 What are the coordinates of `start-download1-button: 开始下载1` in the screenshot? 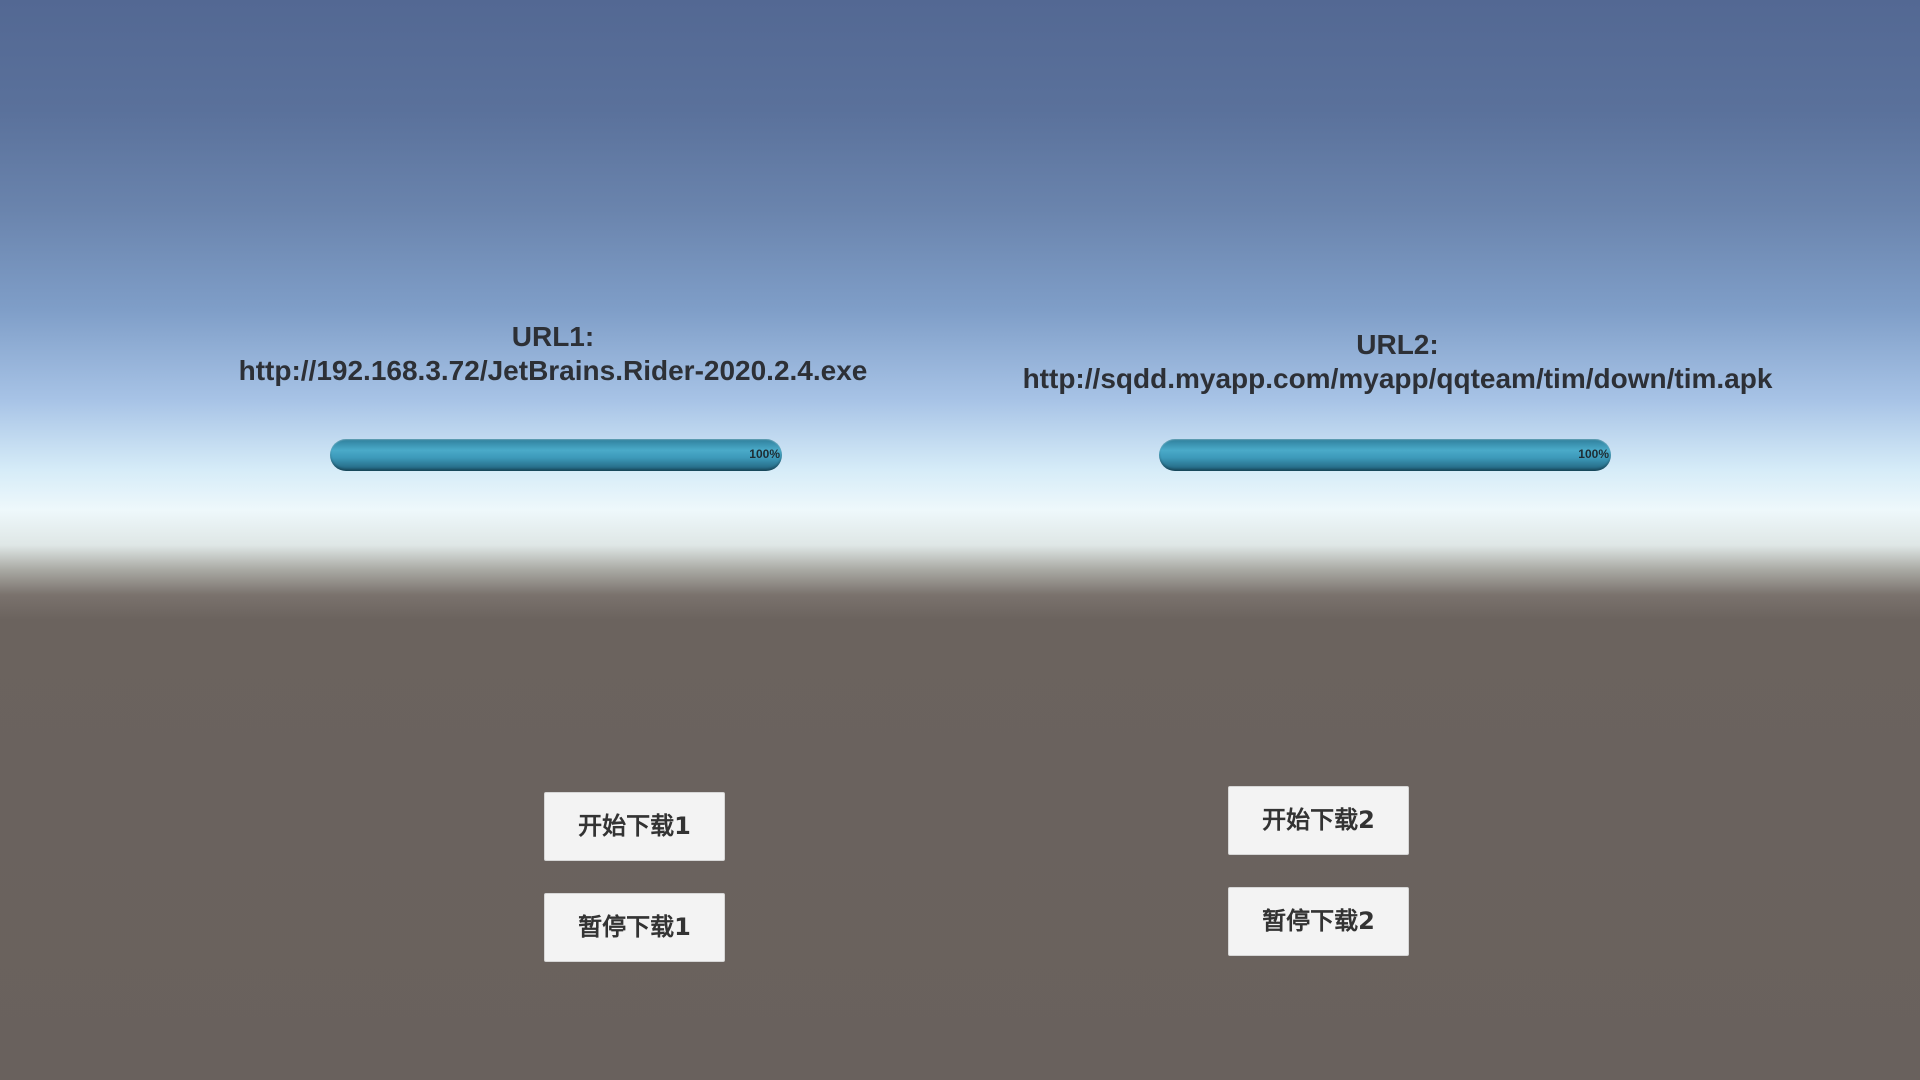 It's located at (634, 826).